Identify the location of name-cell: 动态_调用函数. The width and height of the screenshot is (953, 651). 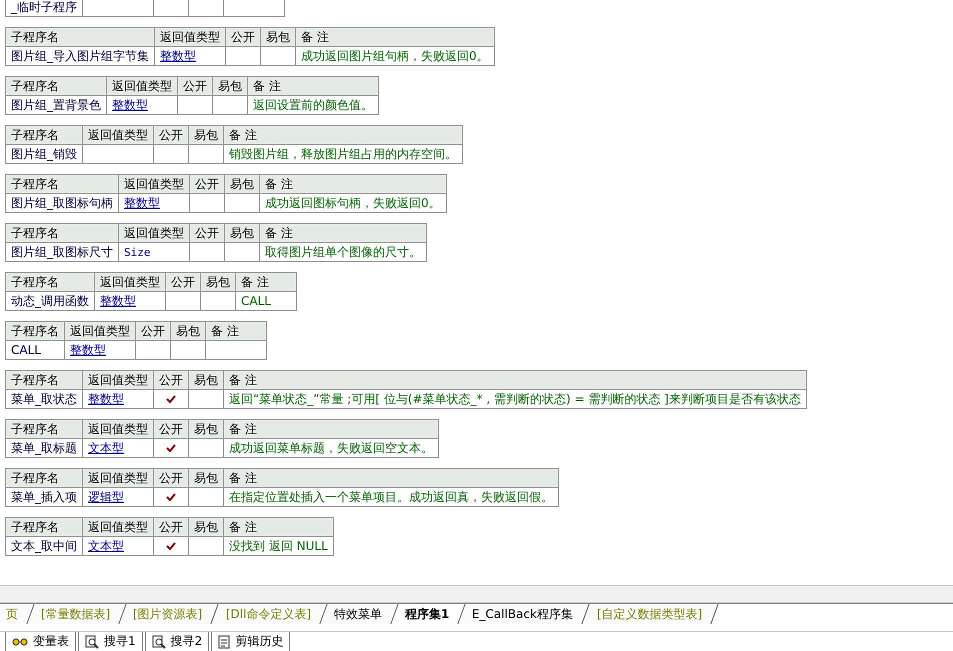
(50, 301).